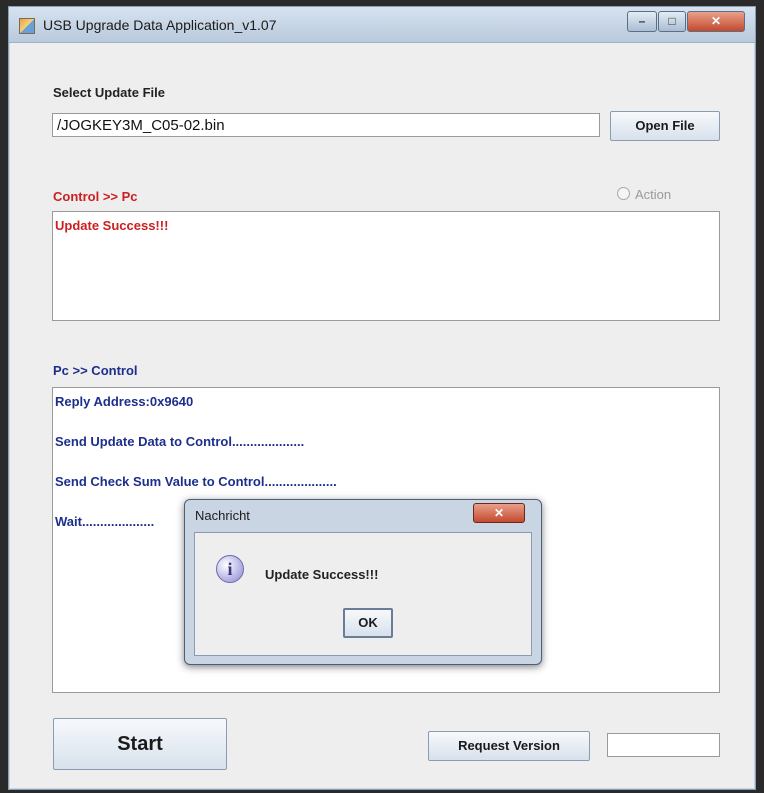  What do you see at coordinates (382, 25) in the screenshot?
I see `title-bar: USB Upgrade Data Application_v1.07 – □ ✕` at bounding box center [382, 25].